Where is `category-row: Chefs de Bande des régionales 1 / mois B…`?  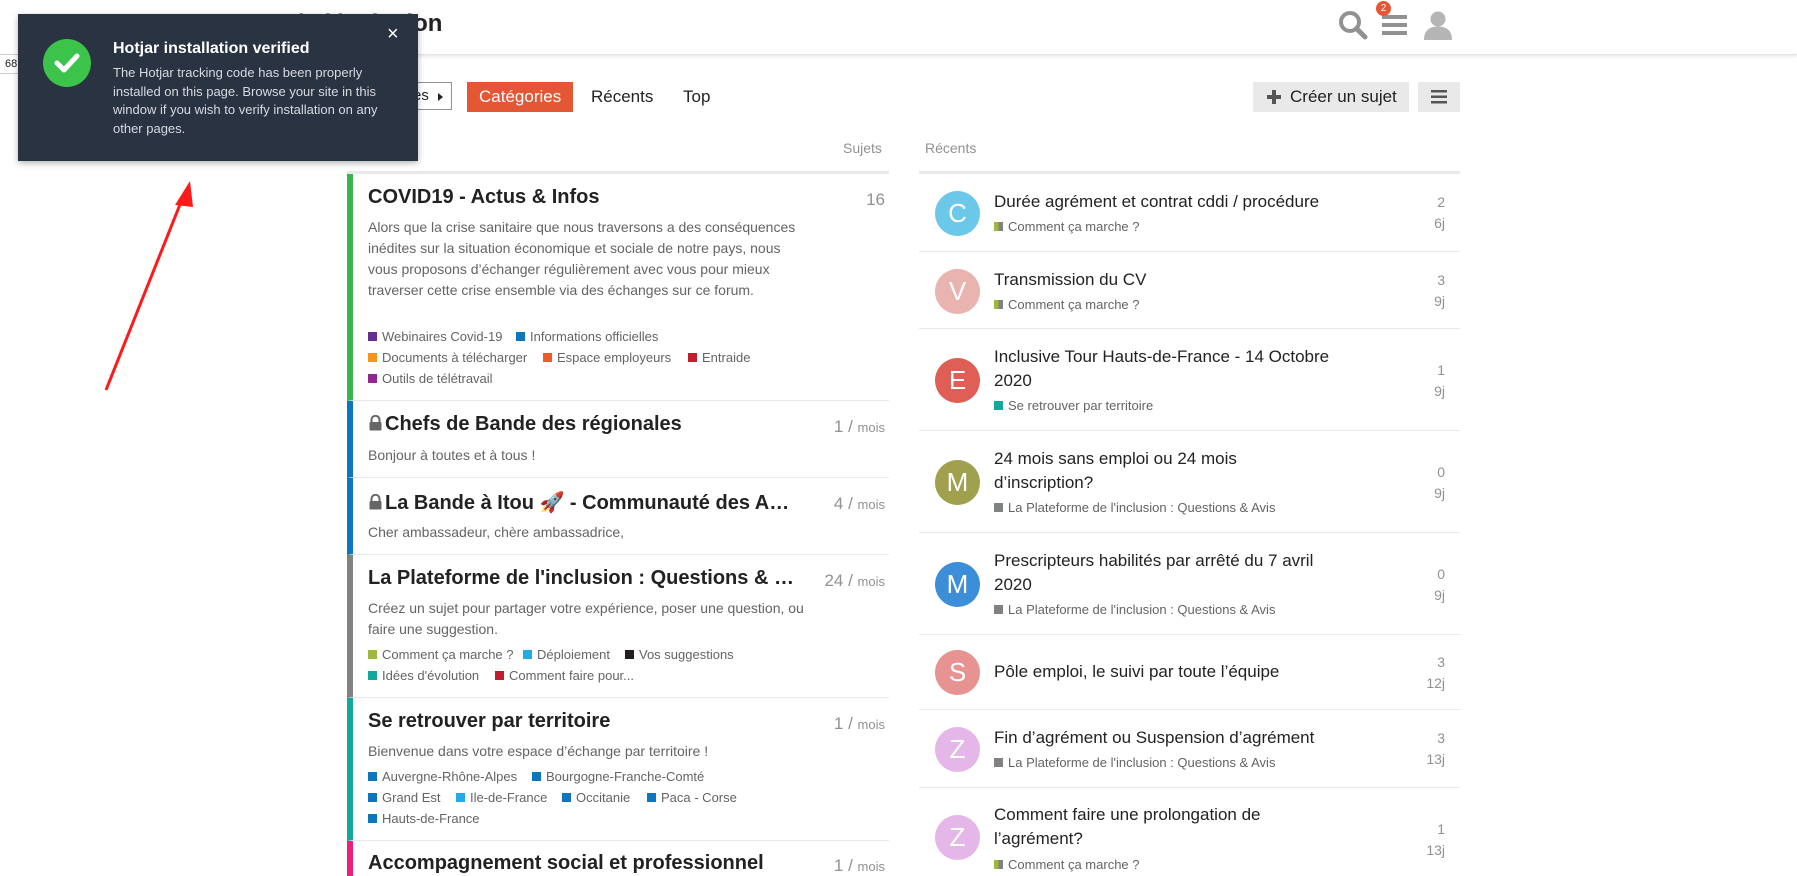 category-row: Chefs de Bande des régionales 1 / mois B… is located at coordinates (618, 439).